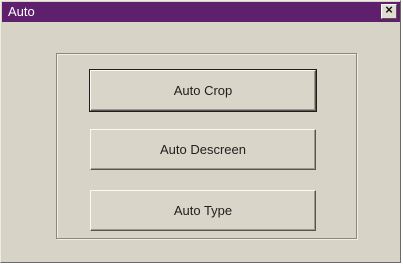  I want to click on close-icon: ×, so click(389, 9).